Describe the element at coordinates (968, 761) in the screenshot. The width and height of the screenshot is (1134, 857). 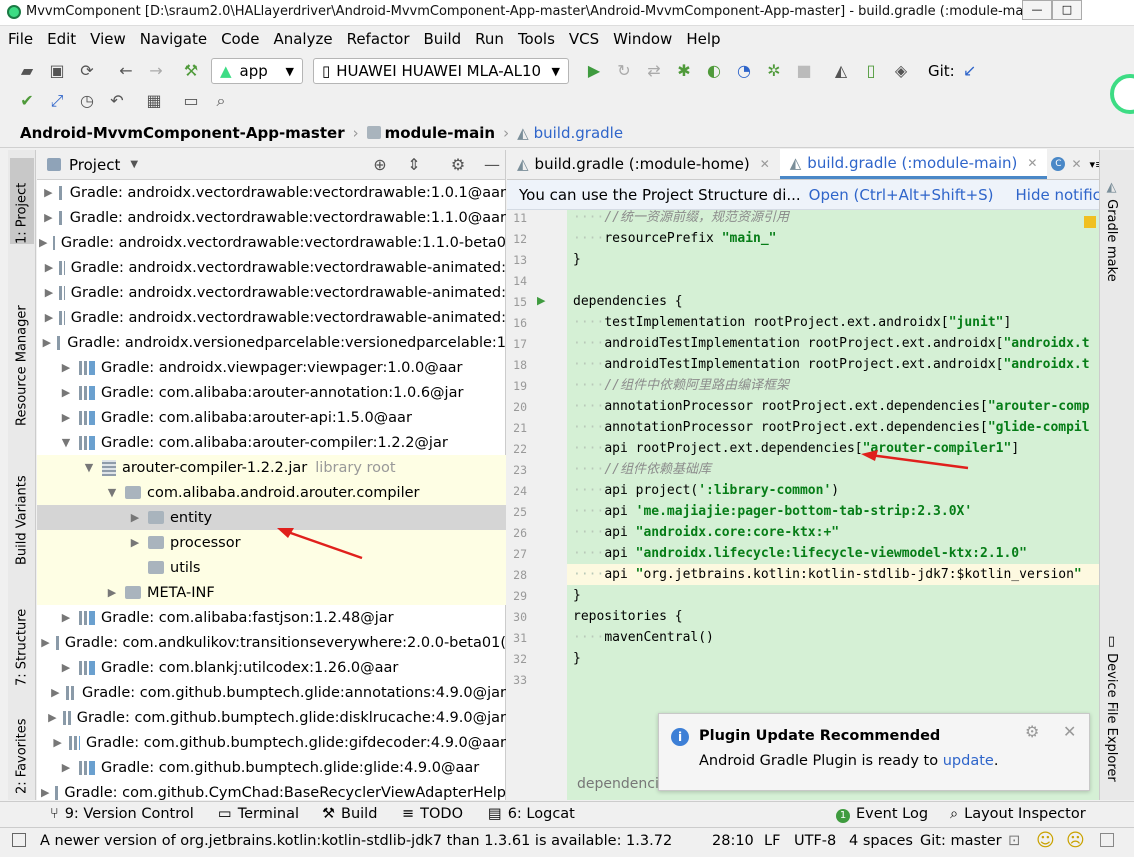
I see `update-link: update` at that location.